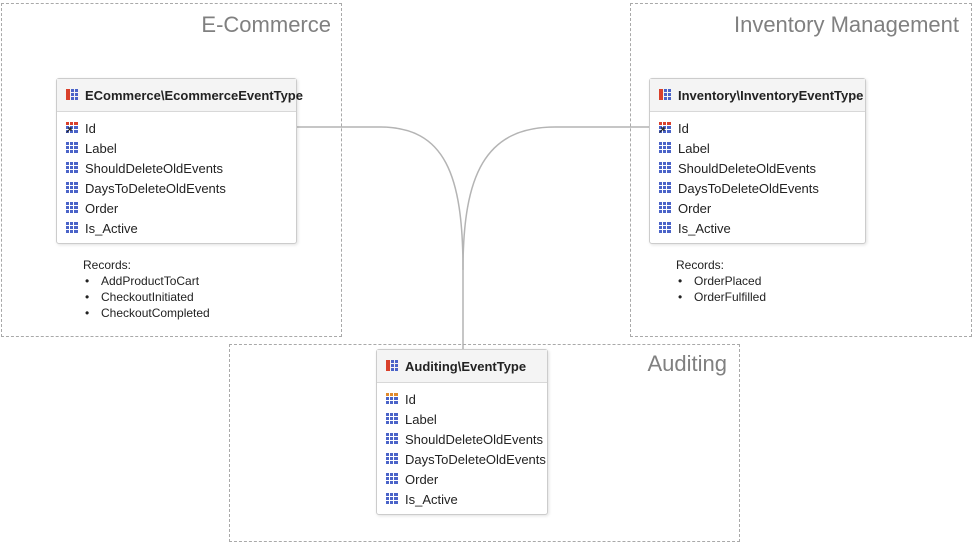 The image size is (976, 544). Describe the element at coordinates (266, 24) in the screenshot. I see `region-title-ecommerce: E-Commerce` at that location.